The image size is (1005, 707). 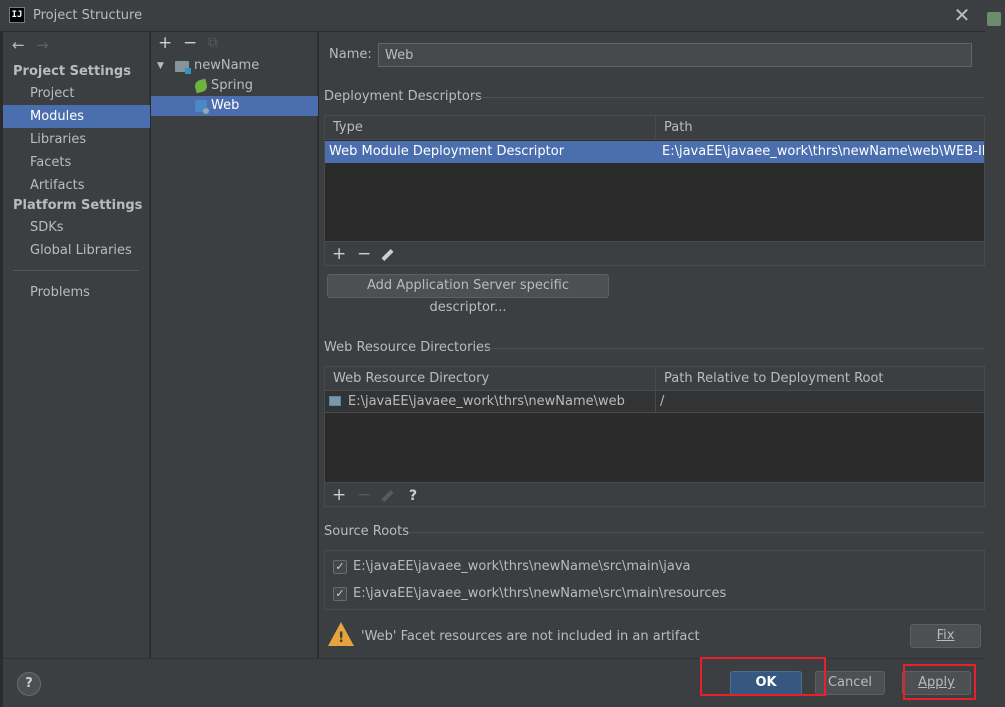 What do you see at coordinates (76, 116) in the screenshot?
I see `sidebar-item-modules: Modules` at bounding box center [76, 116].